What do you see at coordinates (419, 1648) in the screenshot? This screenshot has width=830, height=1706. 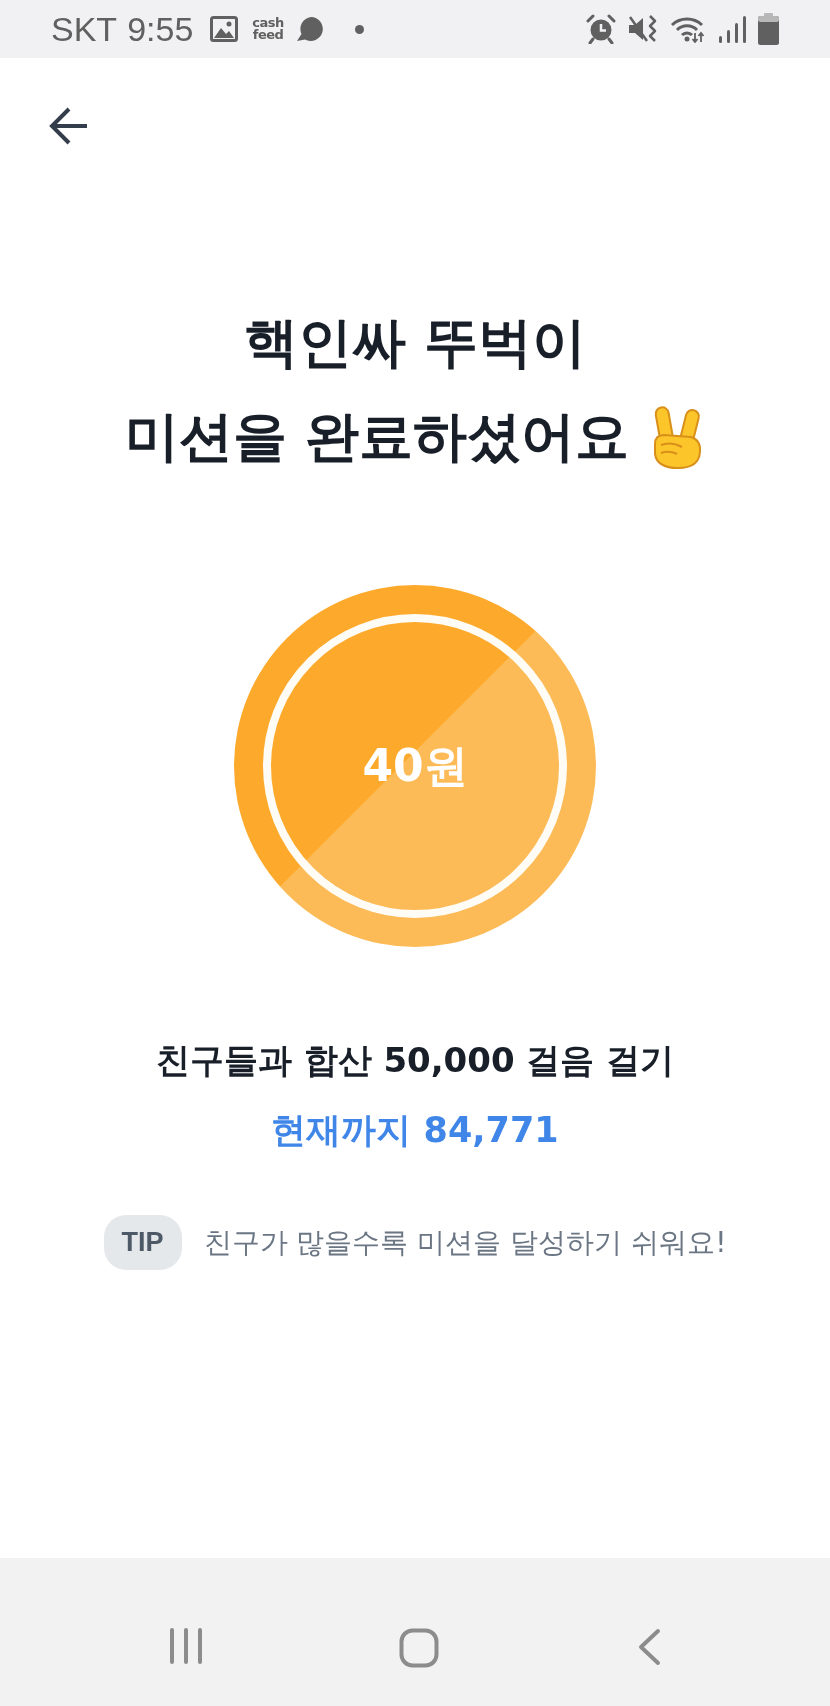 I see `home-icon` at bounding box center [419, 1648].